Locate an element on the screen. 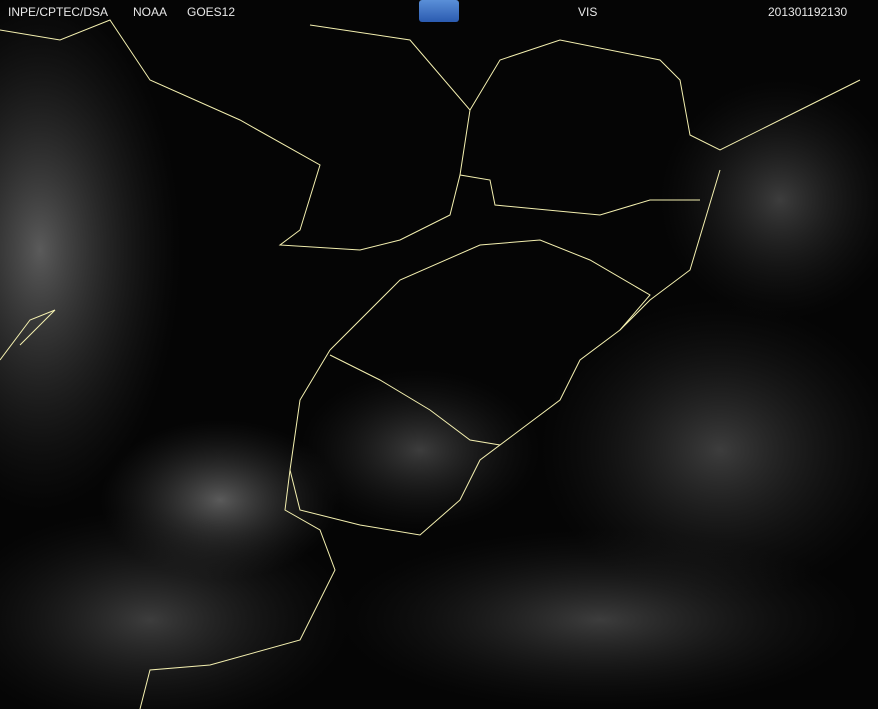  satellite-label: GOES12 is located at coordinates (211, 12).